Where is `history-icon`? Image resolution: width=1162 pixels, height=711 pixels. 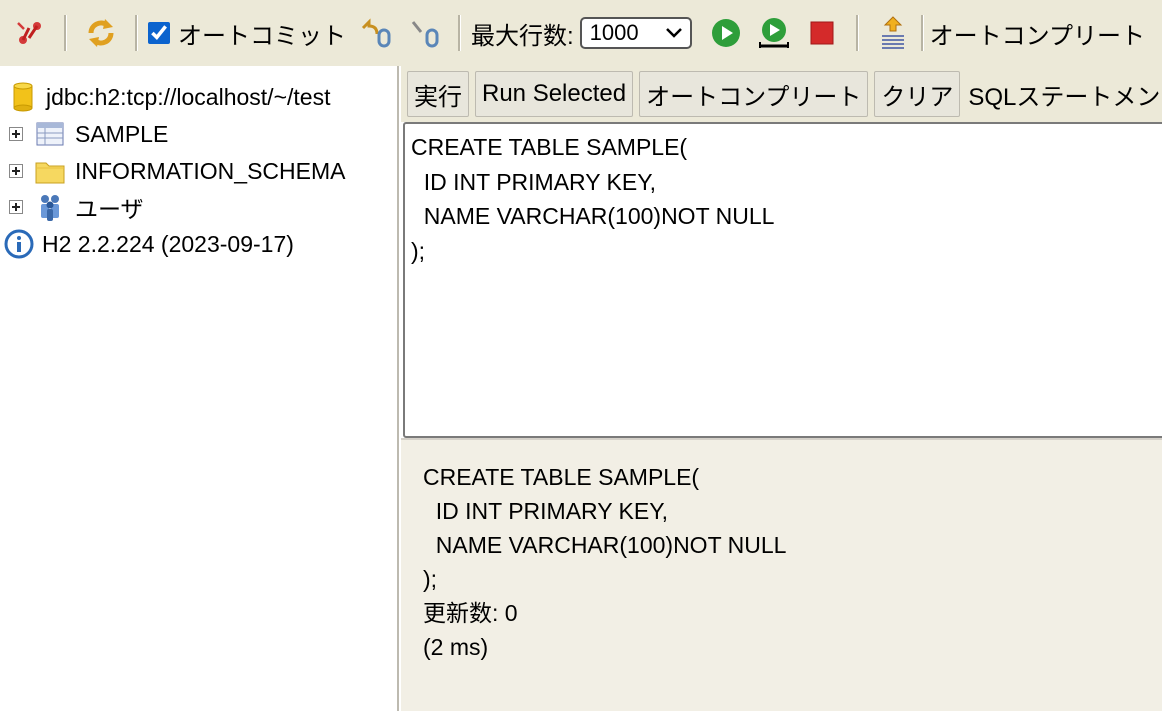 history-icon is located at coordinates (893, 33).